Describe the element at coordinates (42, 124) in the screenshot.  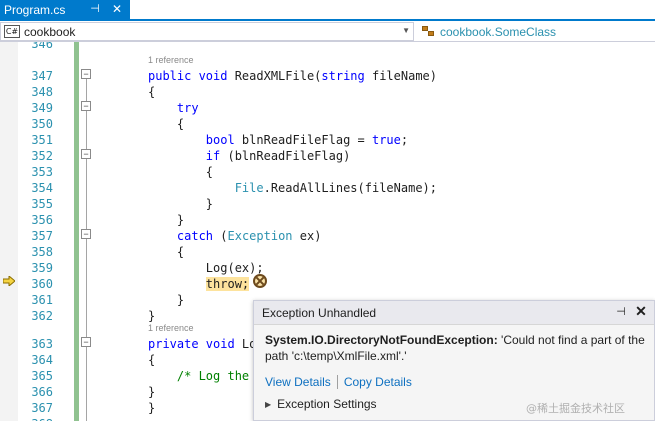
I see `line-number: 350` at that location.